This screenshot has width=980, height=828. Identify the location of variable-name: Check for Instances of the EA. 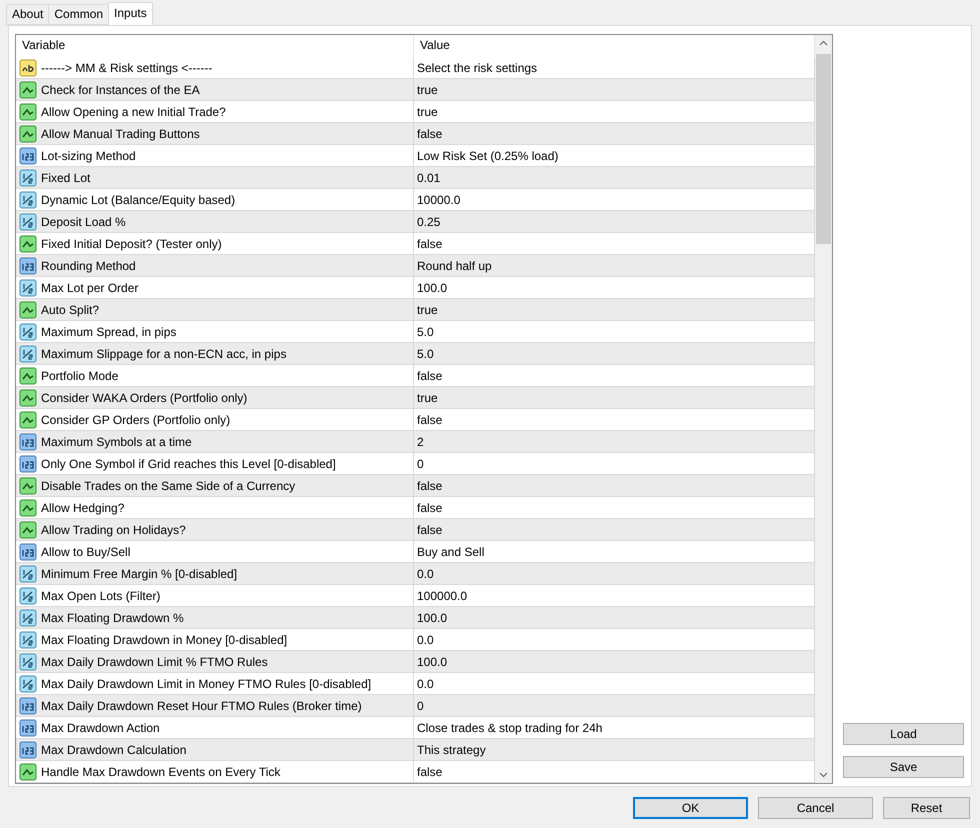
(120, 89).